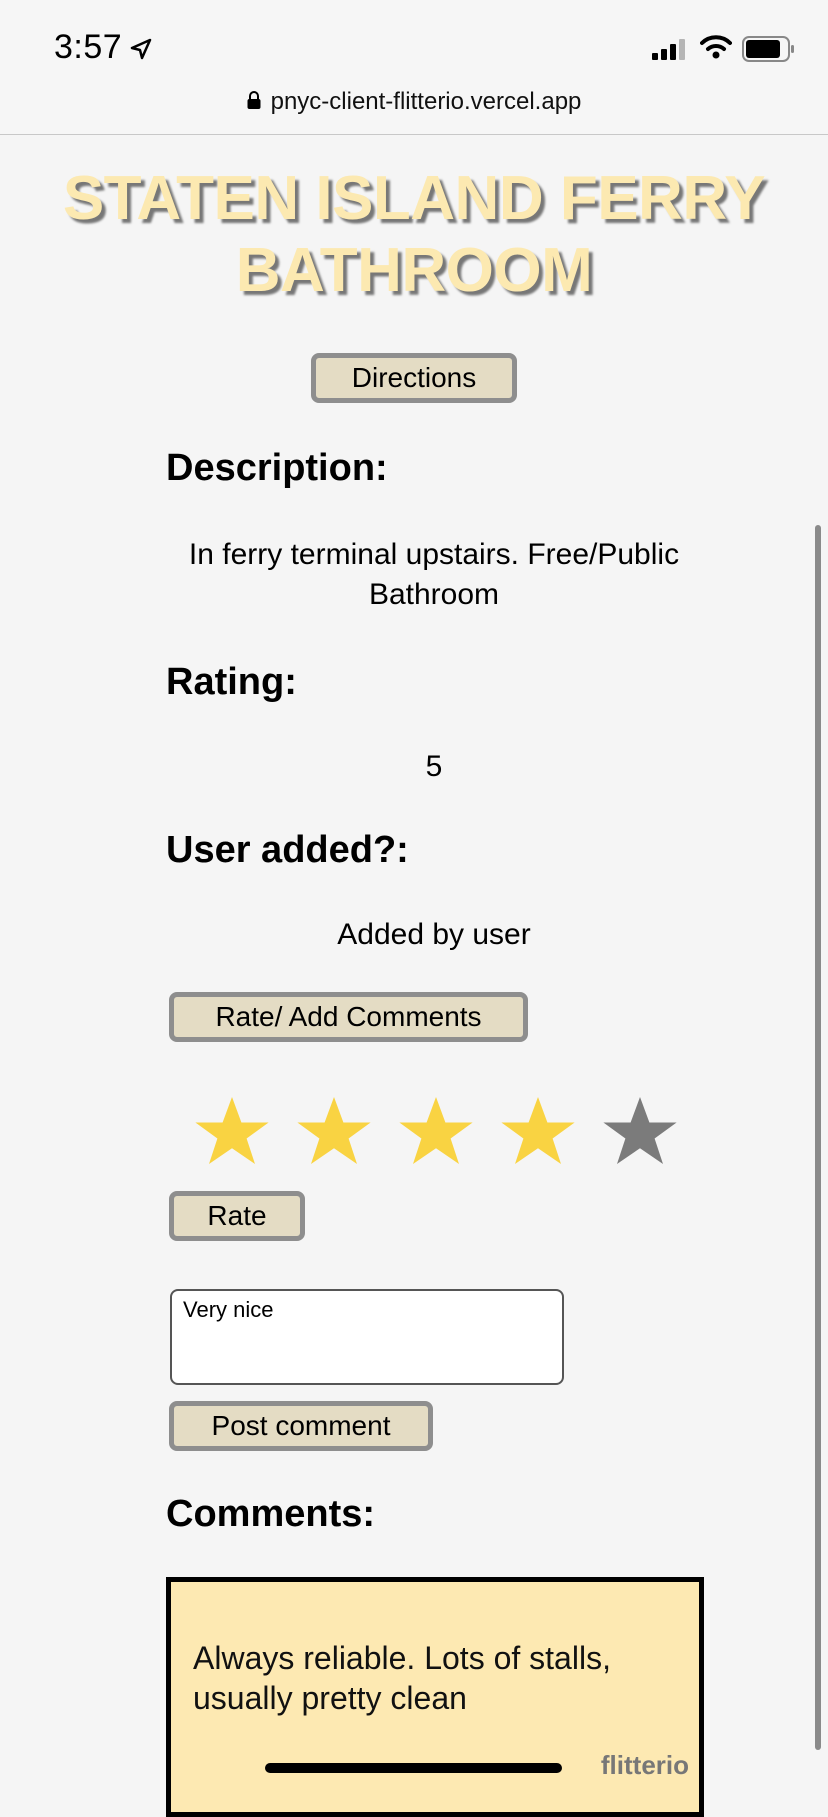 The image size is (828, 1817). I want to click on description-heading: Description:, so click(277, 468).